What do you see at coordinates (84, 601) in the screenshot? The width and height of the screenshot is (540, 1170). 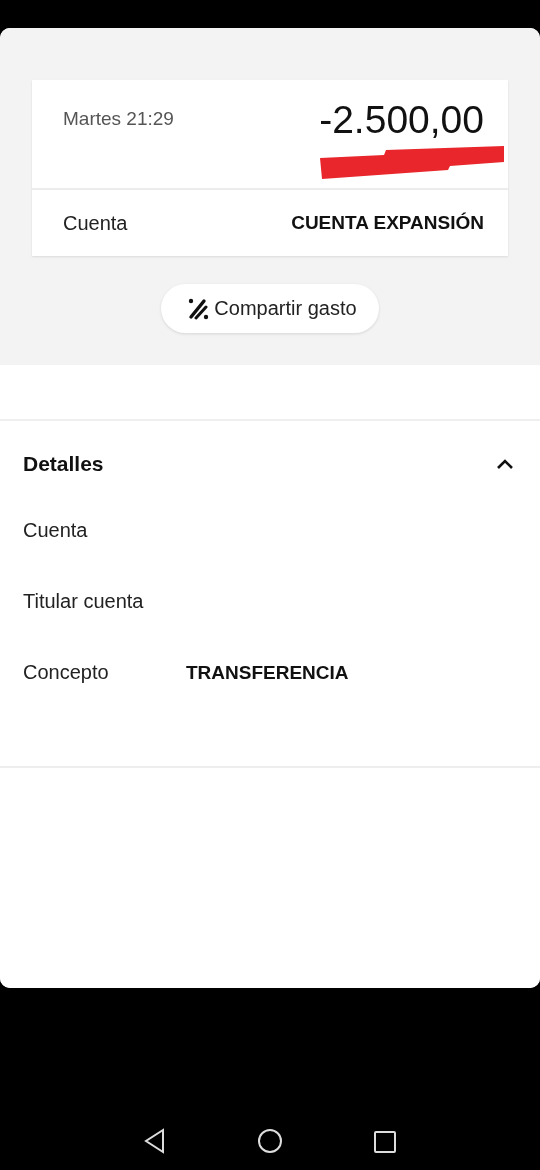 I see `detail-label: Titular cuenta` at bounding box center [84, 601].